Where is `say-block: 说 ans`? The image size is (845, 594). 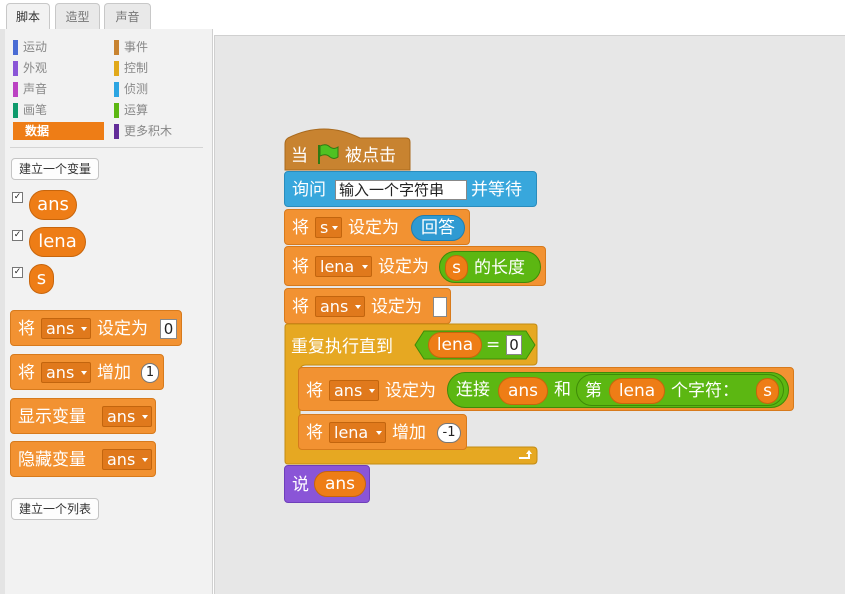
say-block: 说 ans is located at coordinates (327, 484).